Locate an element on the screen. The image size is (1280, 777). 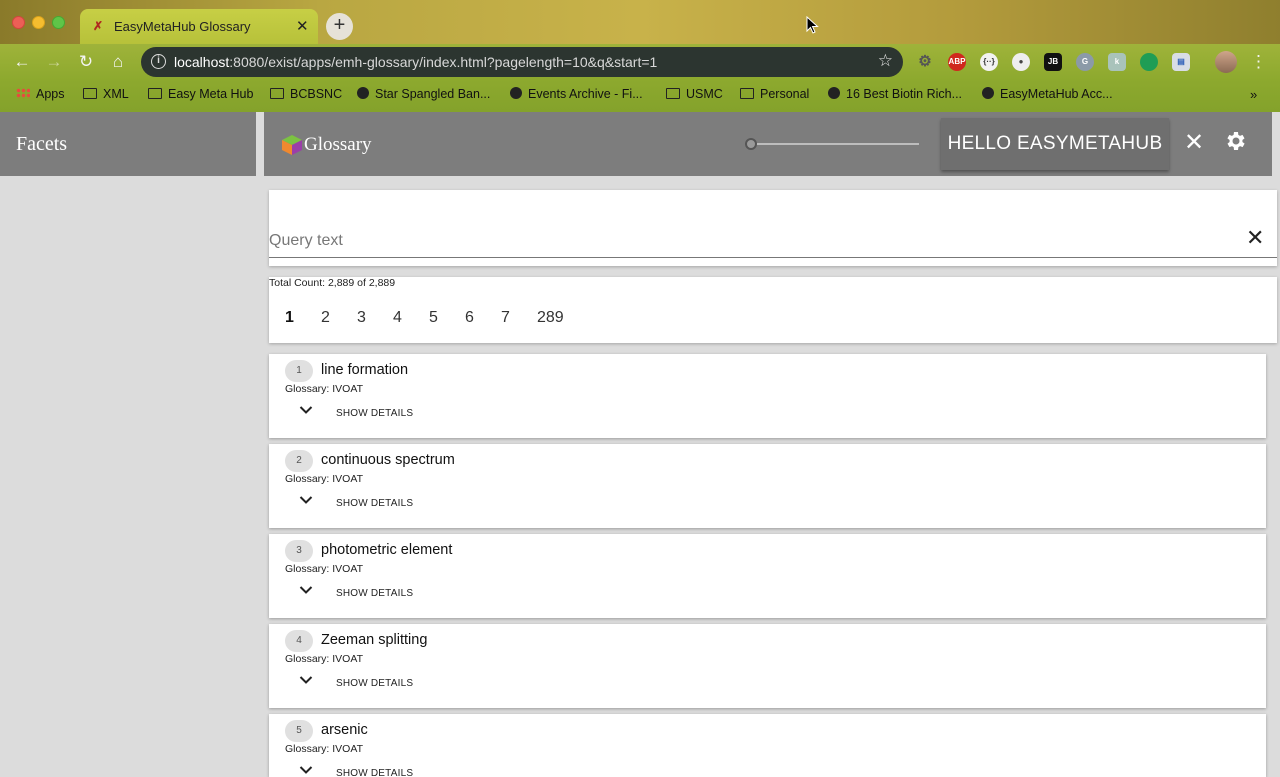
window-minimize-button is located at coordinates (38, 22).